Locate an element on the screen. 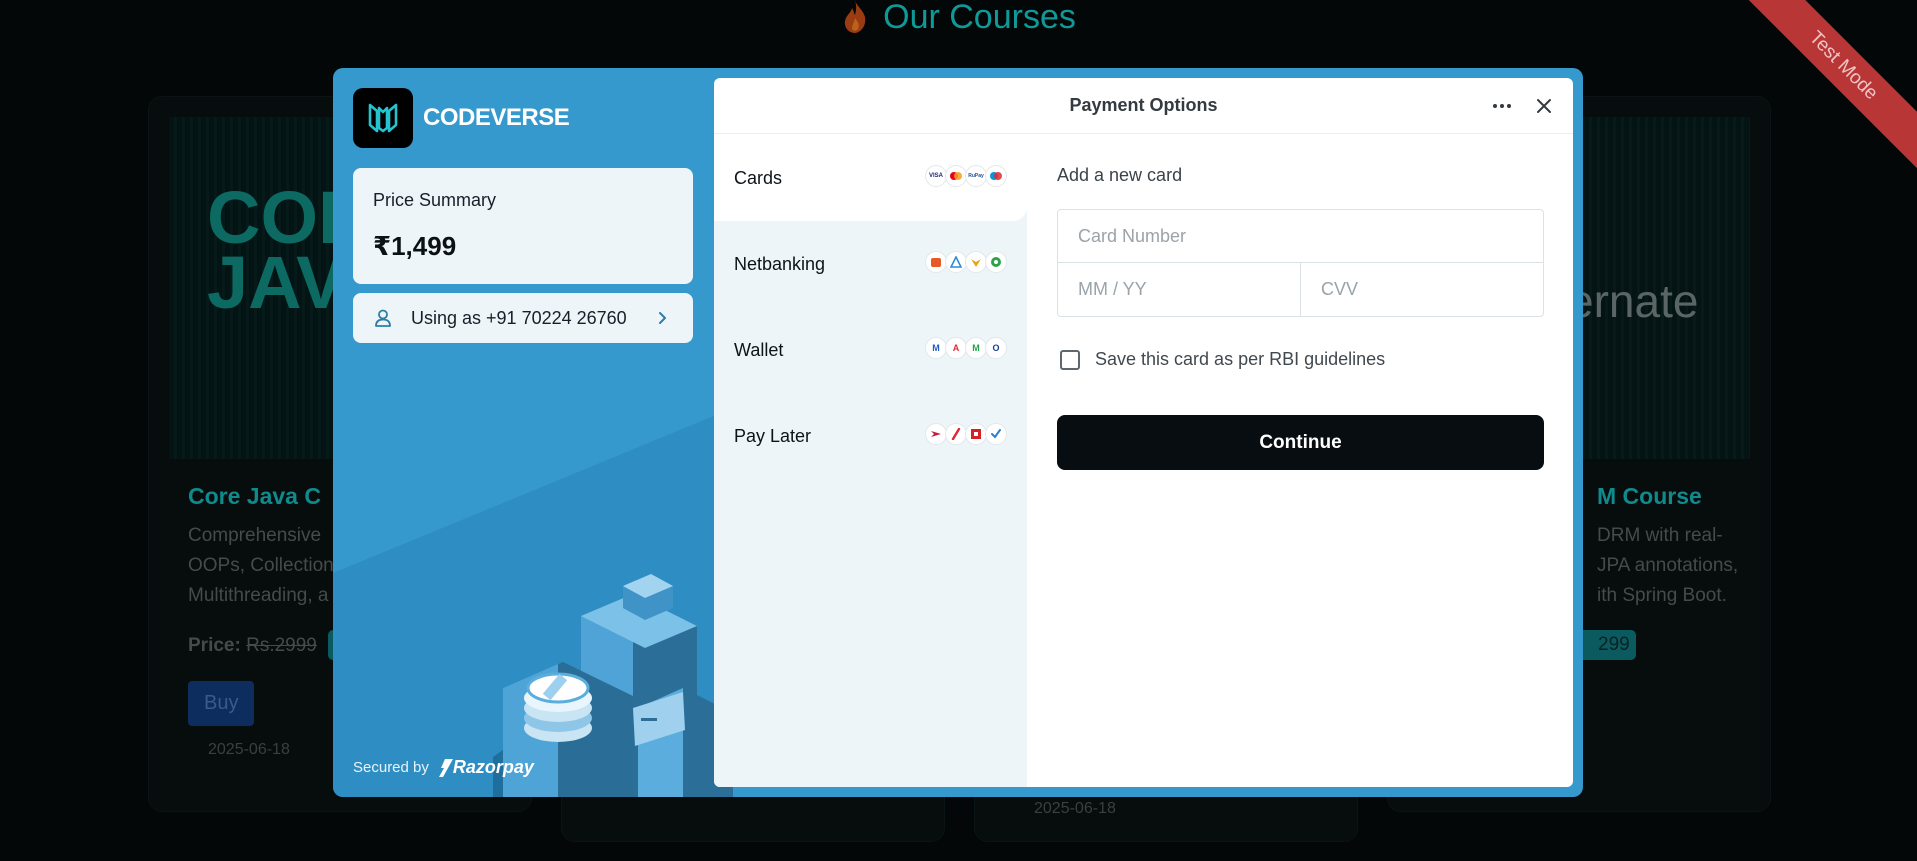  card-input-group is located at coordinates (1300, 263).